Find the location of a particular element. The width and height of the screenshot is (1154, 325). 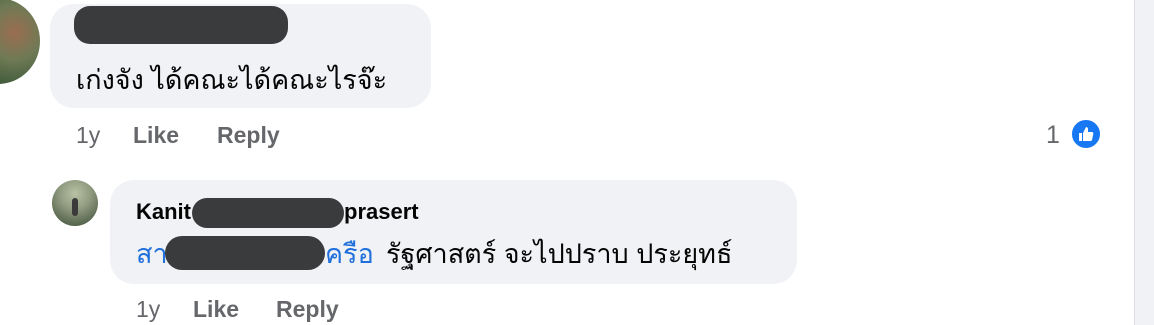

redacted-mention is located at coordinates (245, 253).